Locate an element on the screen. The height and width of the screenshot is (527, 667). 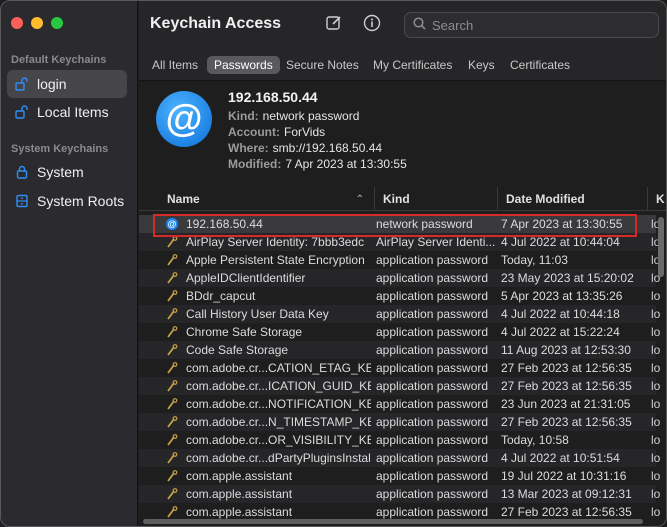
tab-certificates: Certificates is located at coordinates (540, 65).